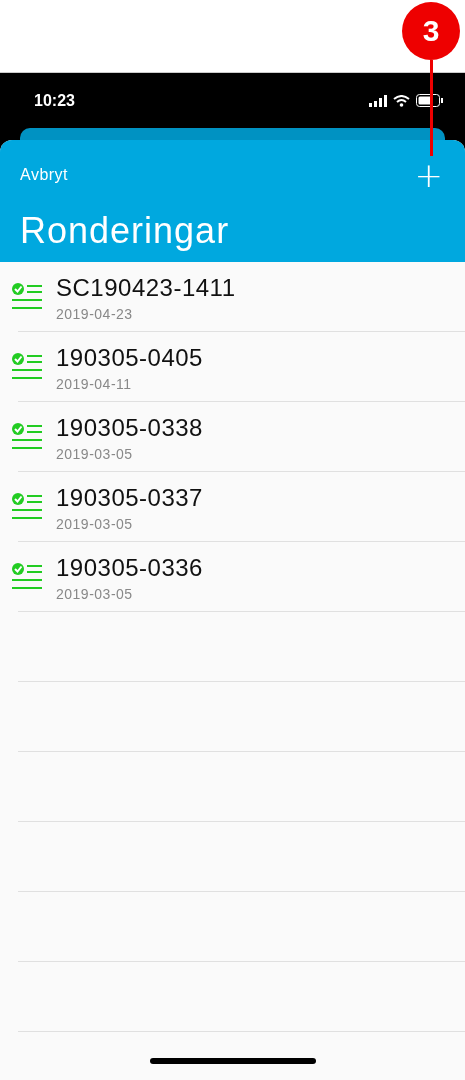 This screenshot has height=1080, width=465. What do you see at coordinates (401, 100) in the screenshot?
I see `wifi-icon` at bounding box center [401, 100].